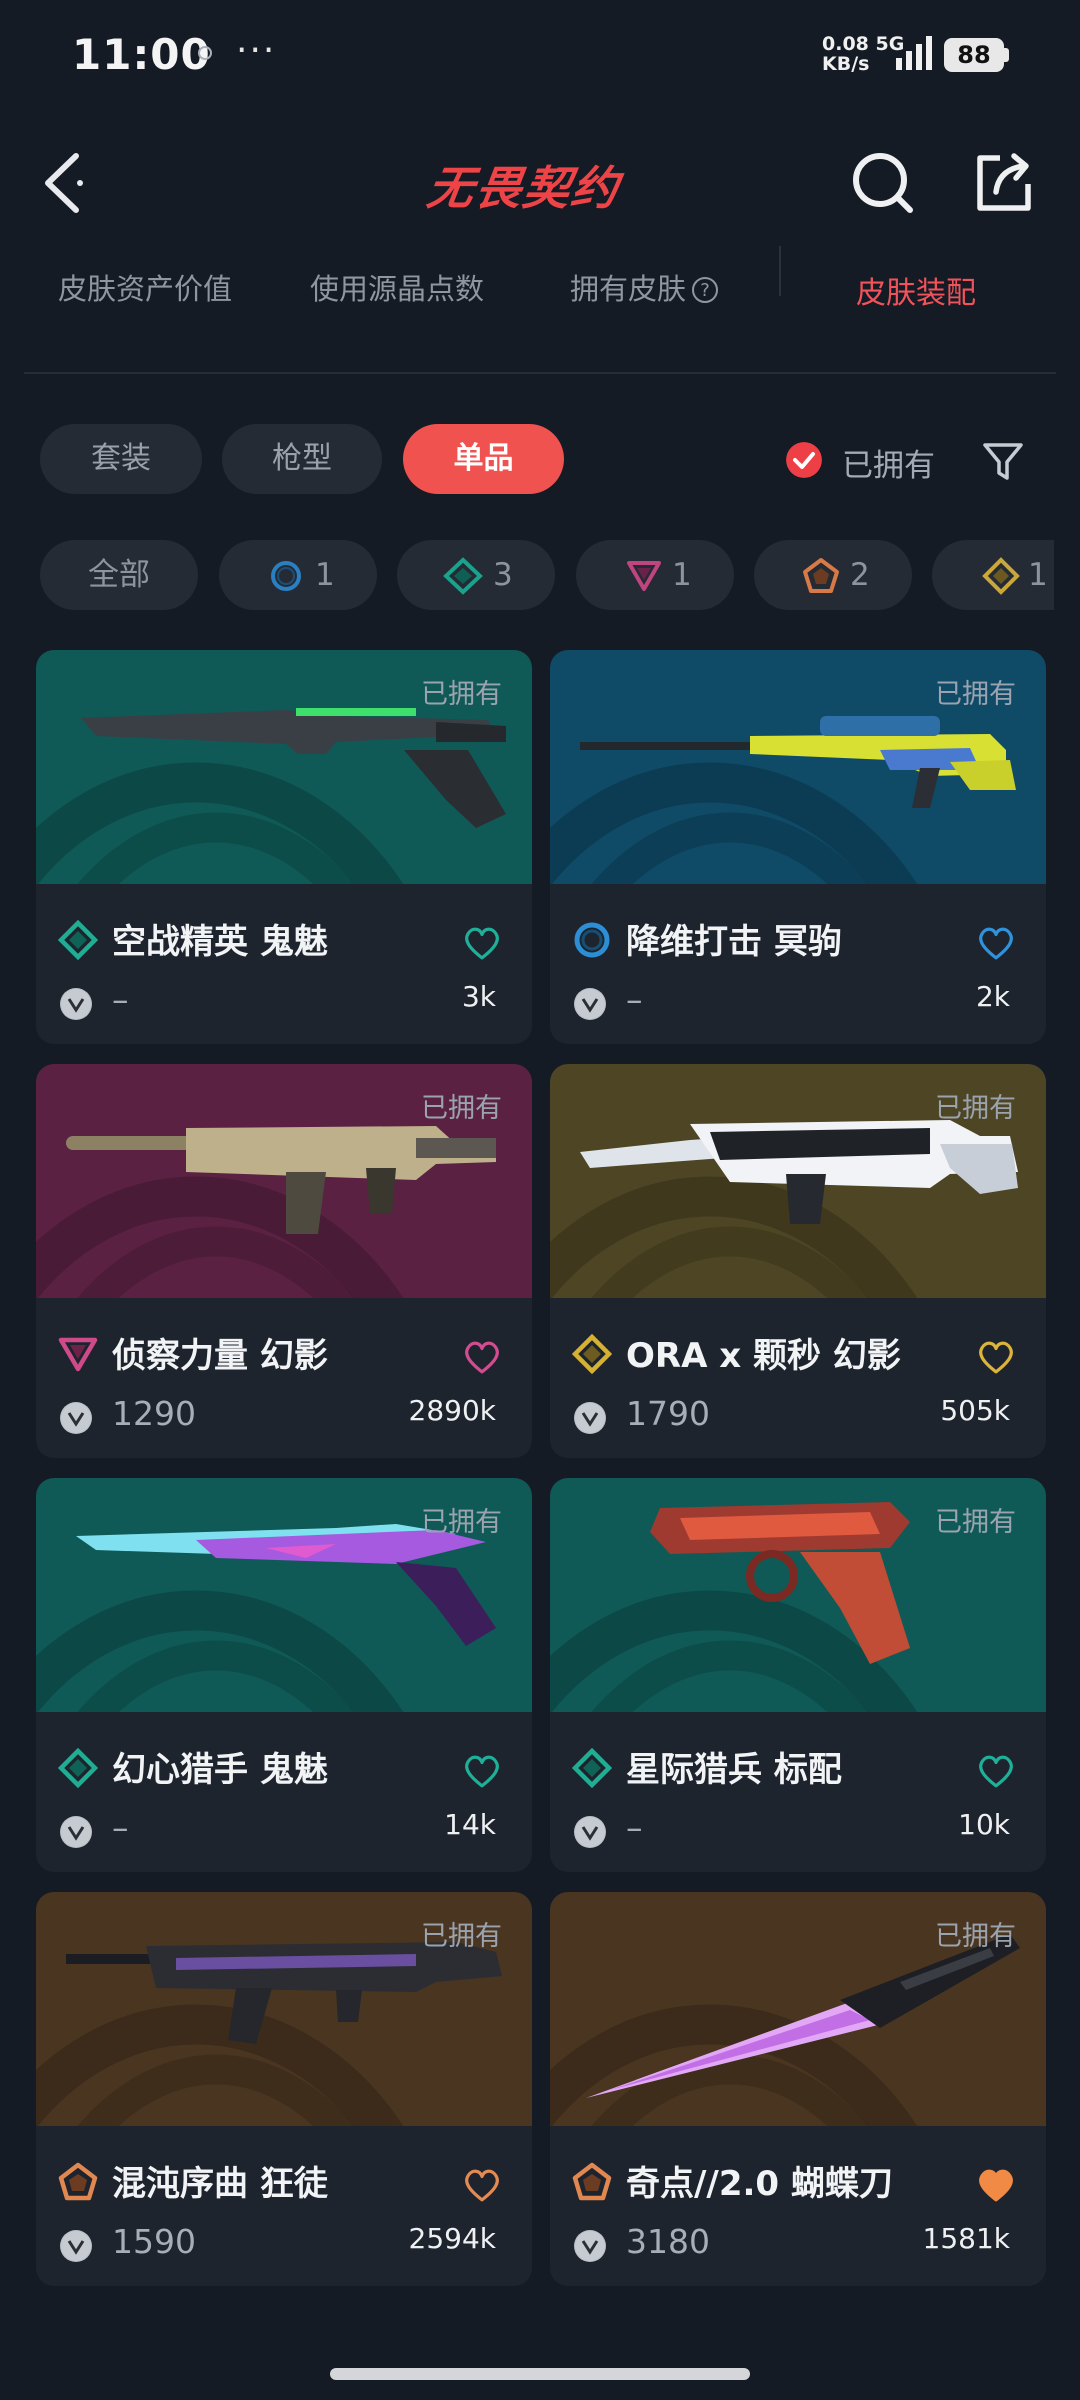 The width and height of the screenshot is (1080, 2400). What do you see at coordinates (284, 1261) in the screenshot?
I see `skin-card: 已拥有 侦察力量 幻影 1290 2890k` at bounding box center [284, 1261].